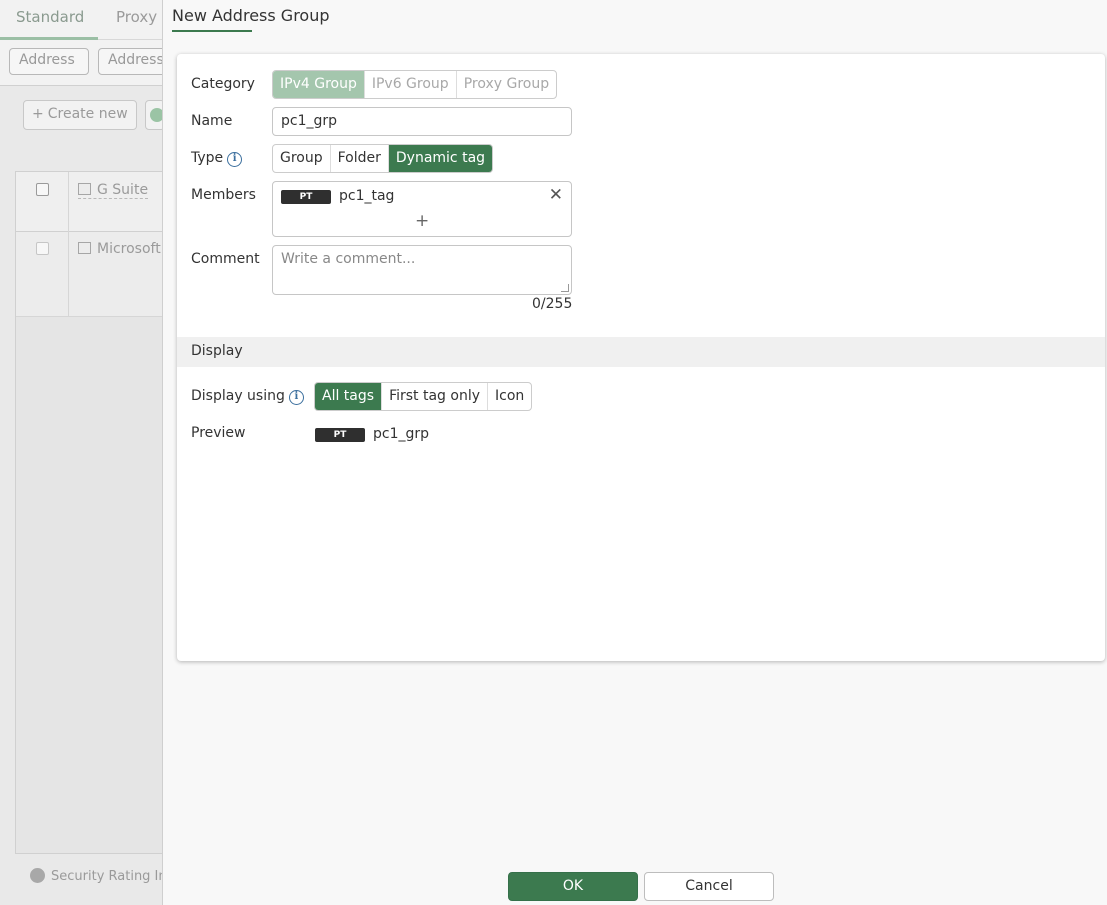 The width and height of the screenshot is (1107, 905). Describe the element at coordinates (552, 304) in the screenshot. I see `comment-char-counter: 0/255` at that location.